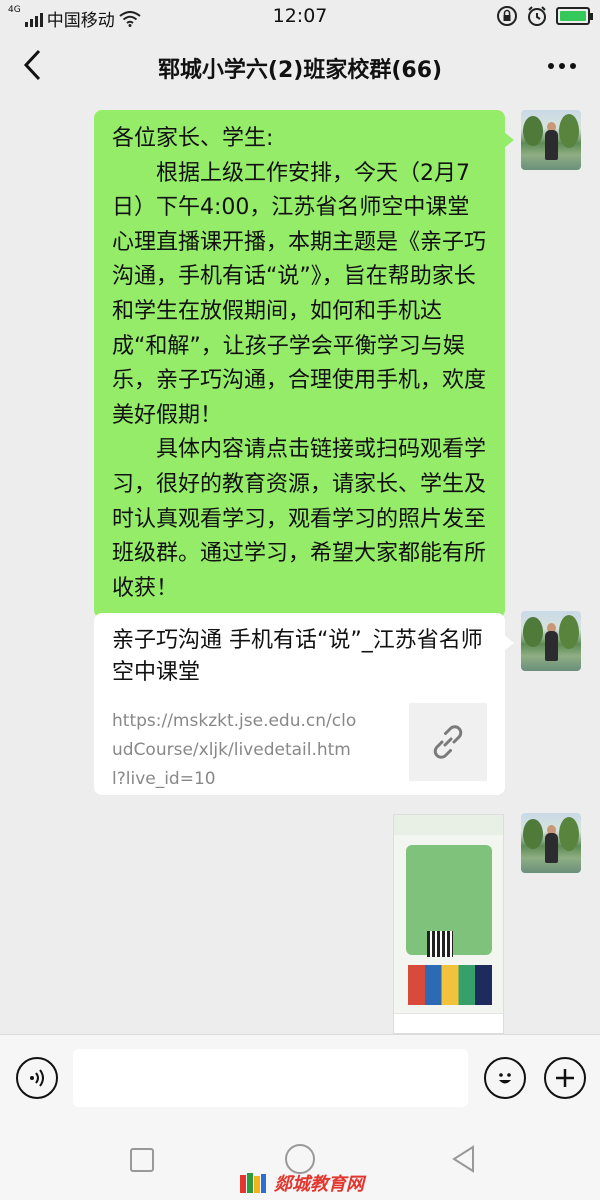  Describe the element at coordinates (537, 16) in the screenshot. I see `alarm-icon` at that location.